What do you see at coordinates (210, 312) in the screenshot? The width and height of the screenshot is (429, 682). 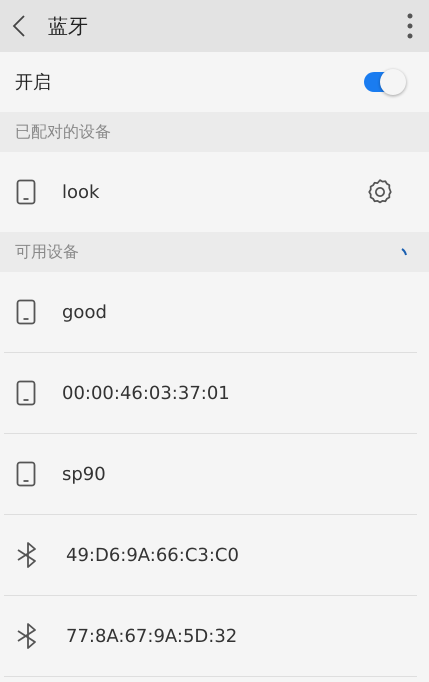 I see `device-row: good` at bounding box center [210, 312].